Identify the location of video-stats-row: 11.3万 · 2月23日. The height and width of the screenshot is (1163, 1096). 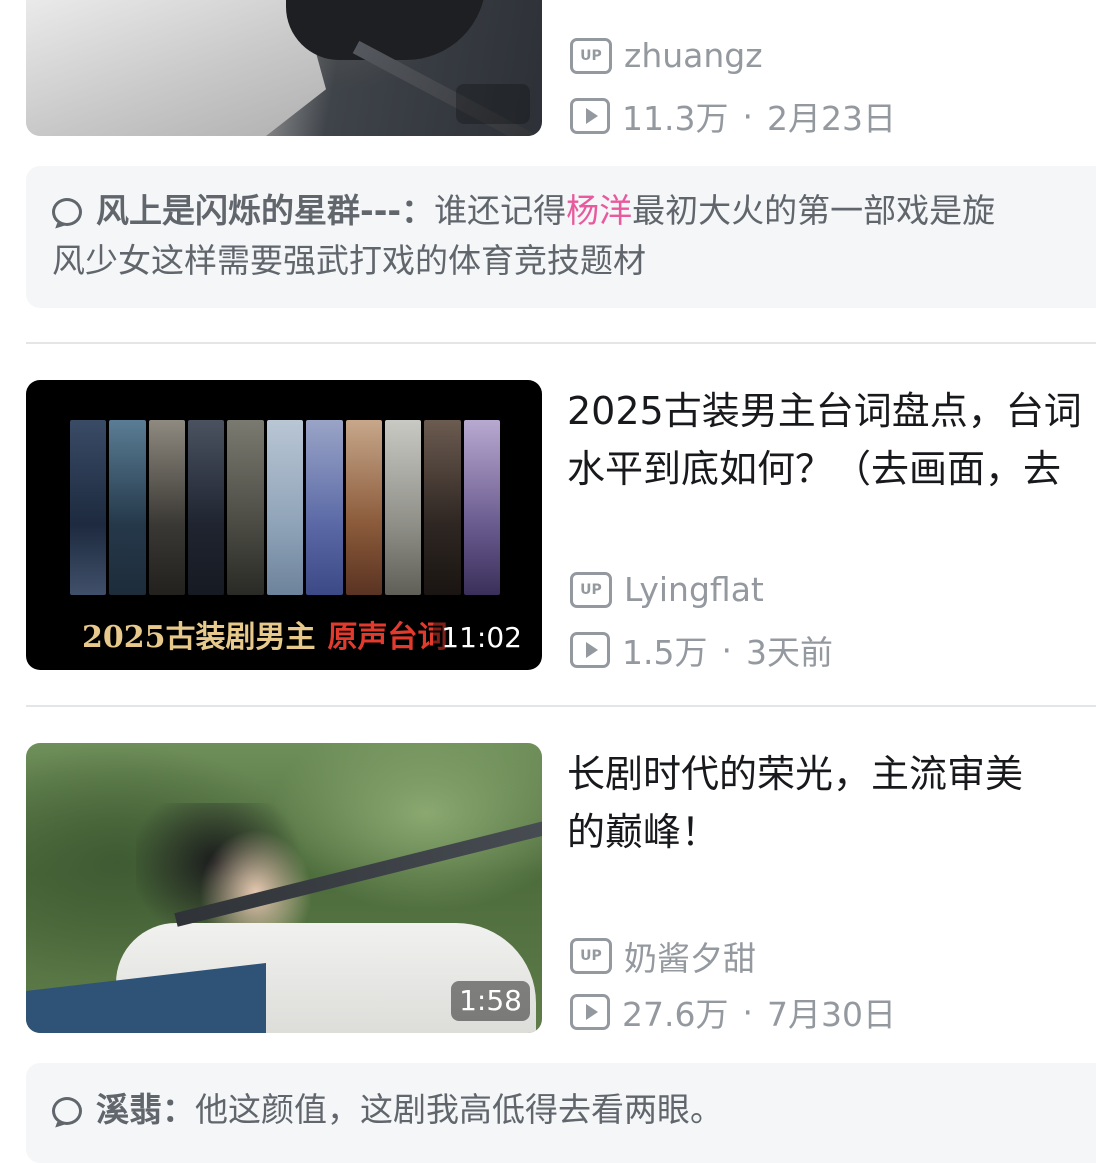
(733, 116).